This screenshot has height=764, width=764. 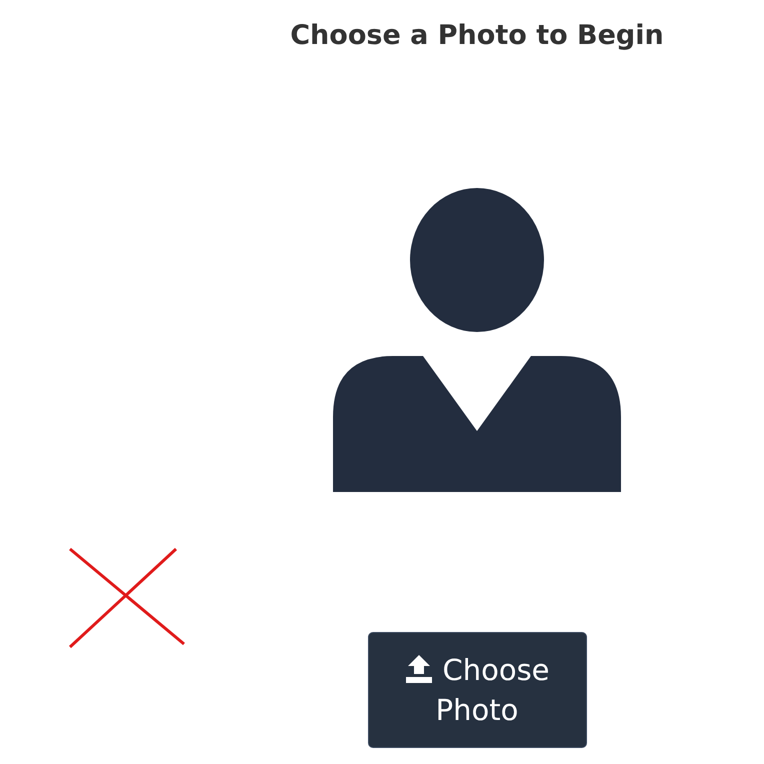 What do you see at coordinates (477, 36) in the screenshot?
I see `page-title: Choose a Photo to Begin` at bounding box center [477, 36].